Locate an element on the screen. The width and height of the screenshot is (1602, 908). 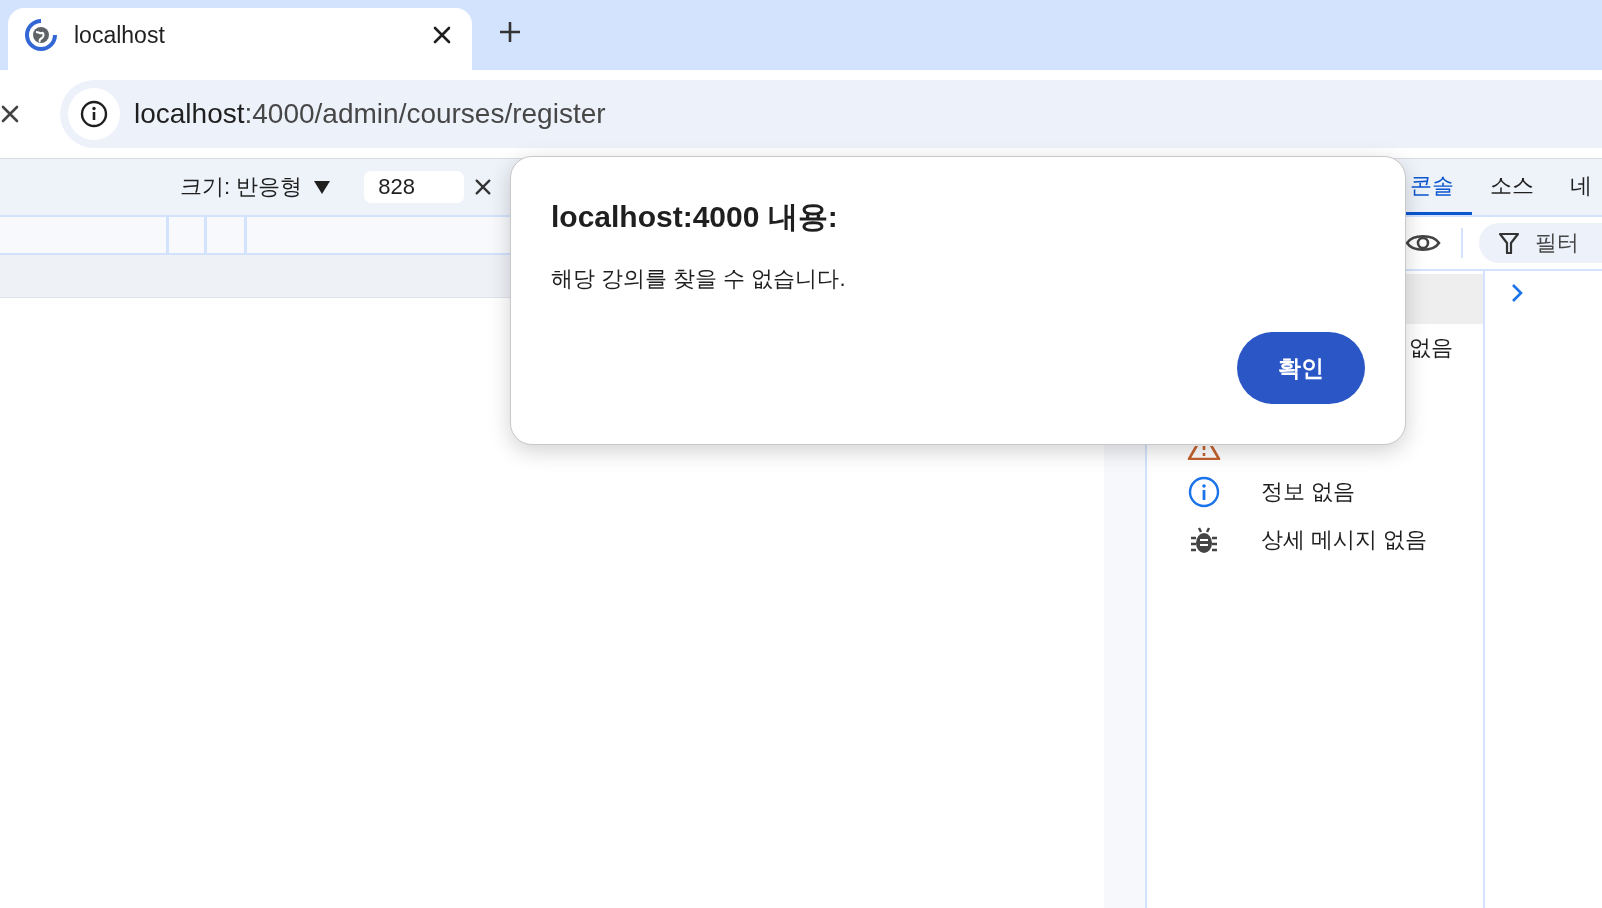
dialog-message: 해당 강의를 찾을 수 없습니다. is located at coordinates (699, 279).